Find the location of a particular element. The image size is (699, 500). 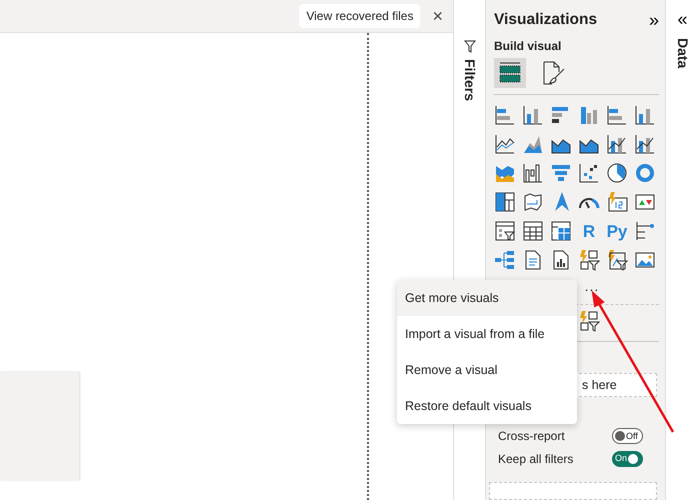

toggle-label: Keep all filters is located at coordinates (536, 459).